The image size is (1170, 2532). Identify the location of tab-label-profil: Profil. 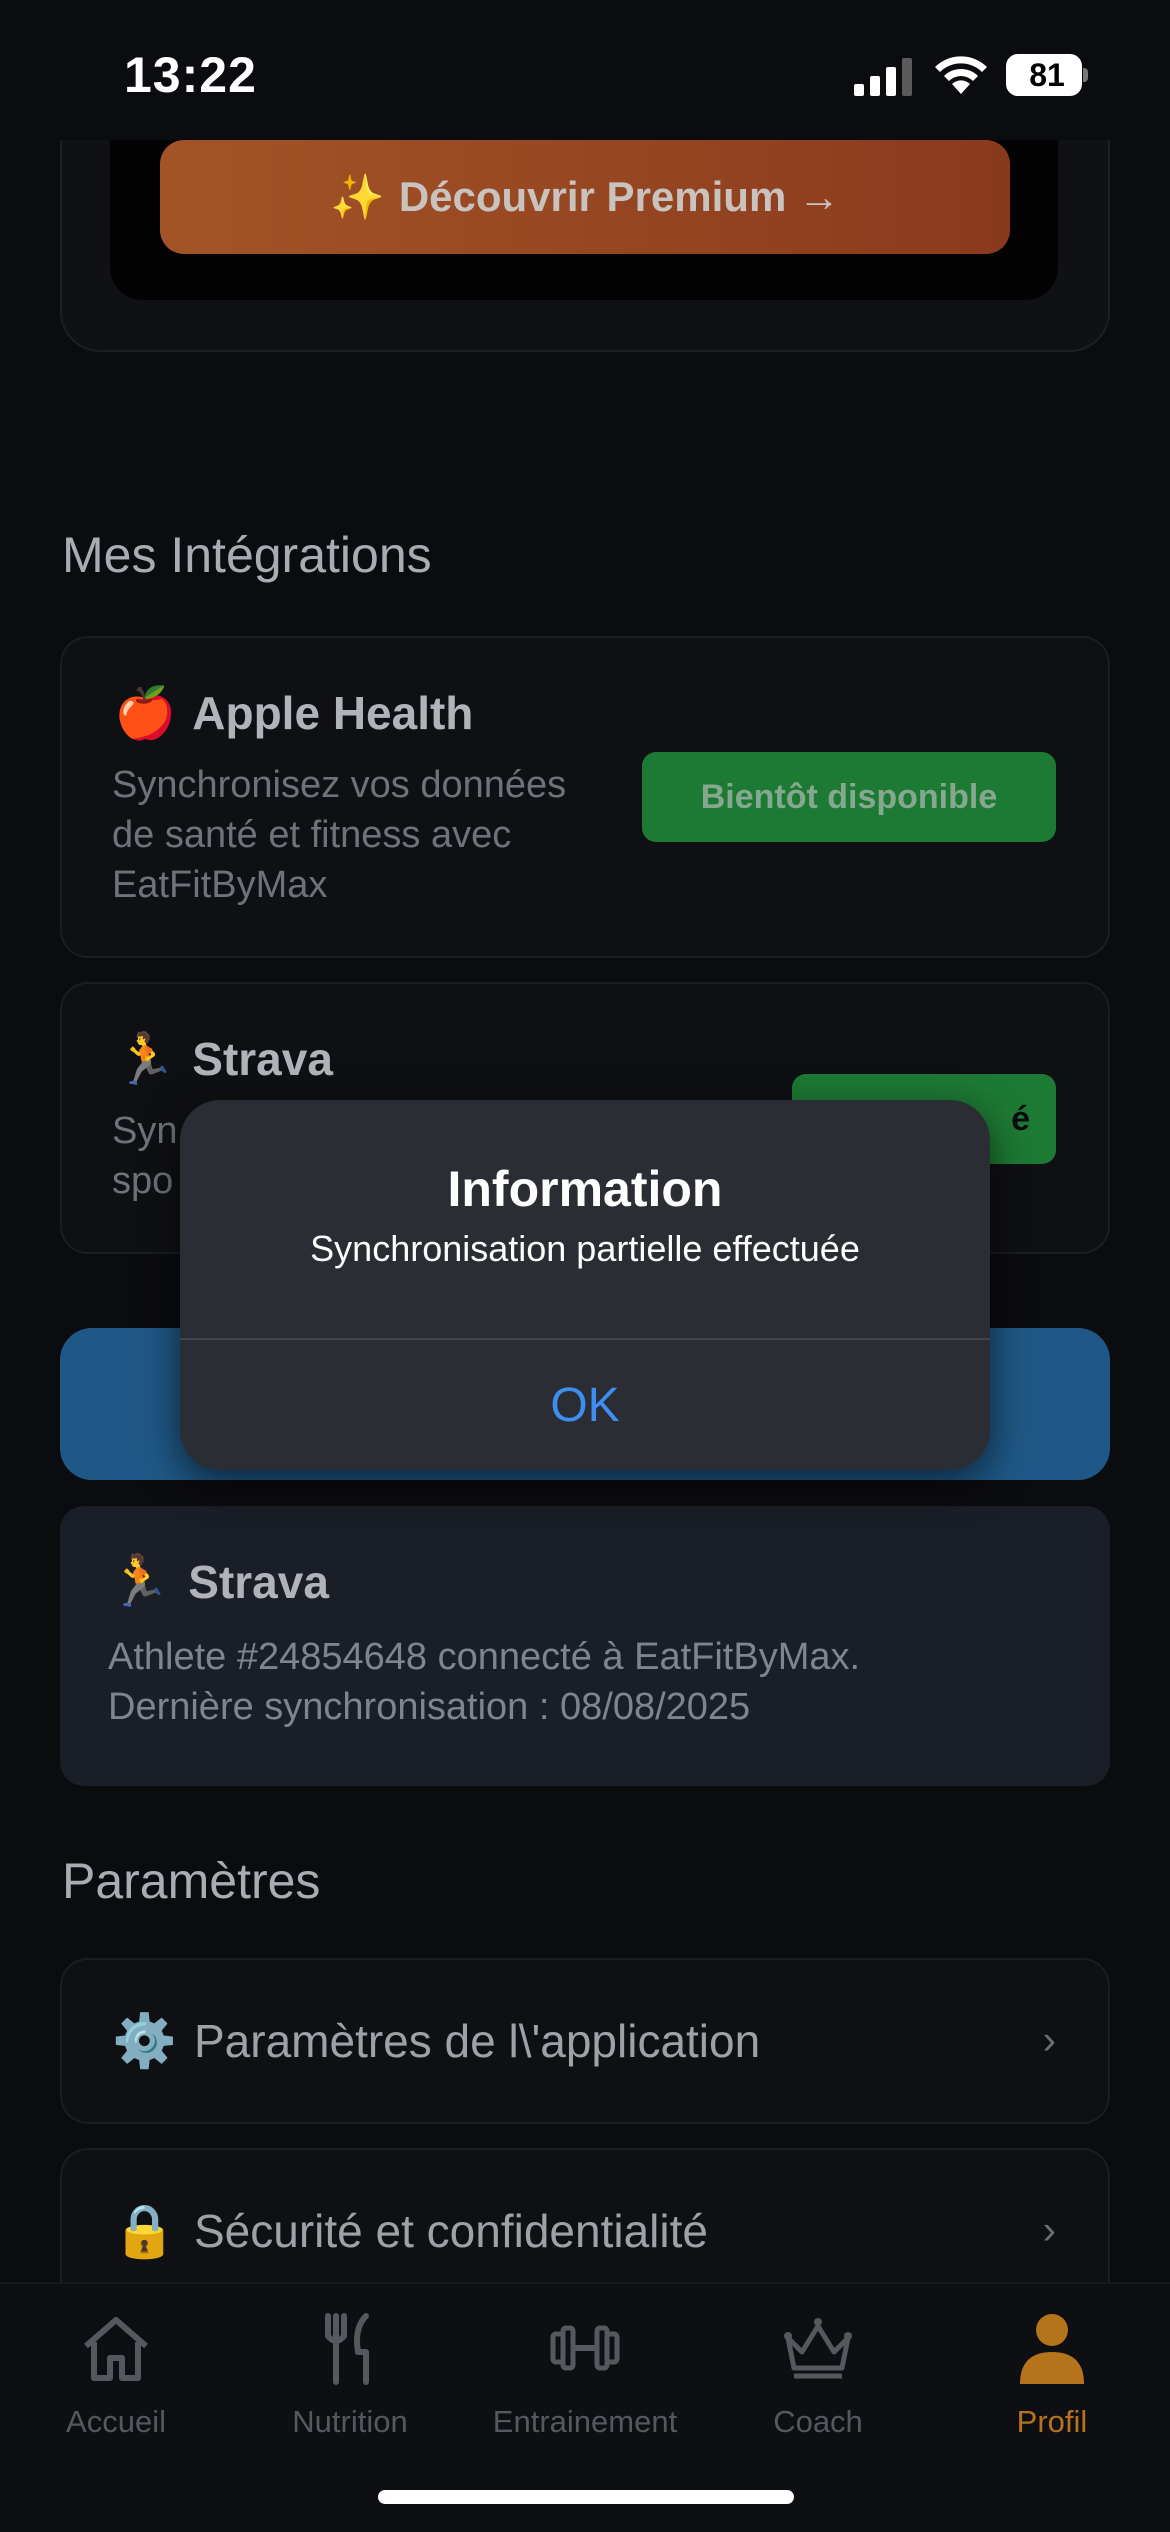
(1052, 2421).